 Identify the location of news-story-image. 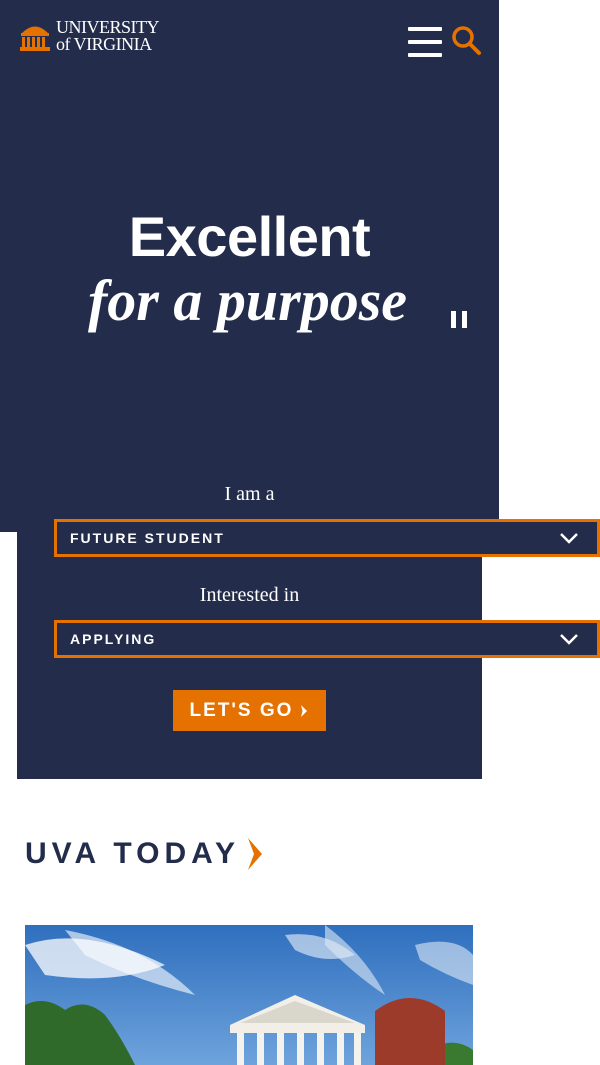
(249, 995).